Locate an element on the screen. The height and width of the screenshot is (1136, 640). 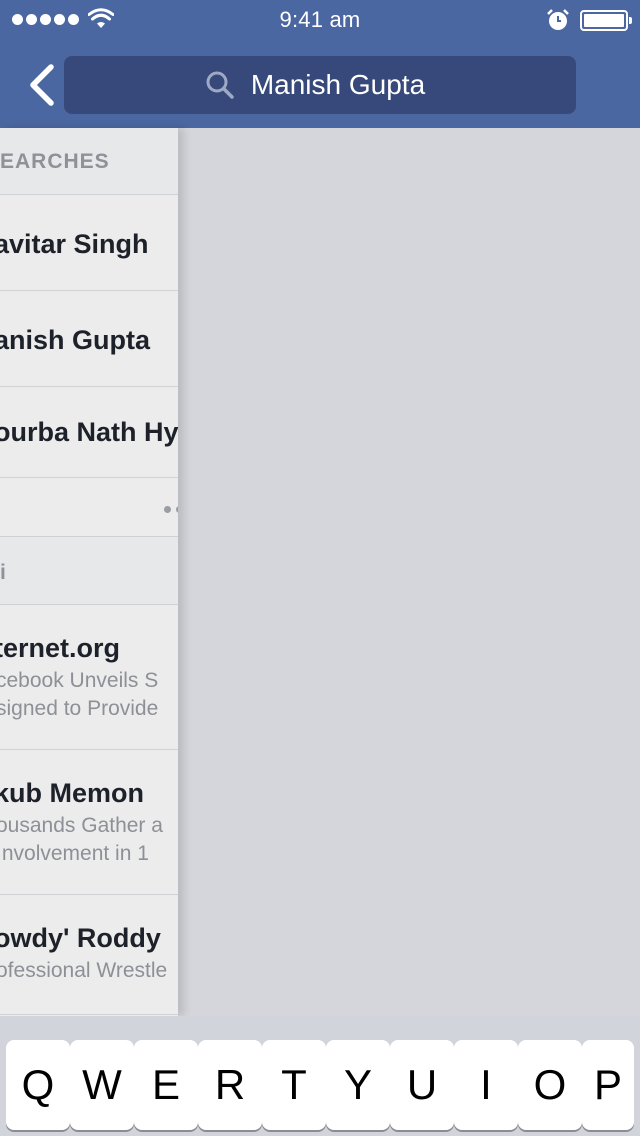
trending-item: owdy' Roddy ofessional Wrestle is located at coordinates (89, 955).